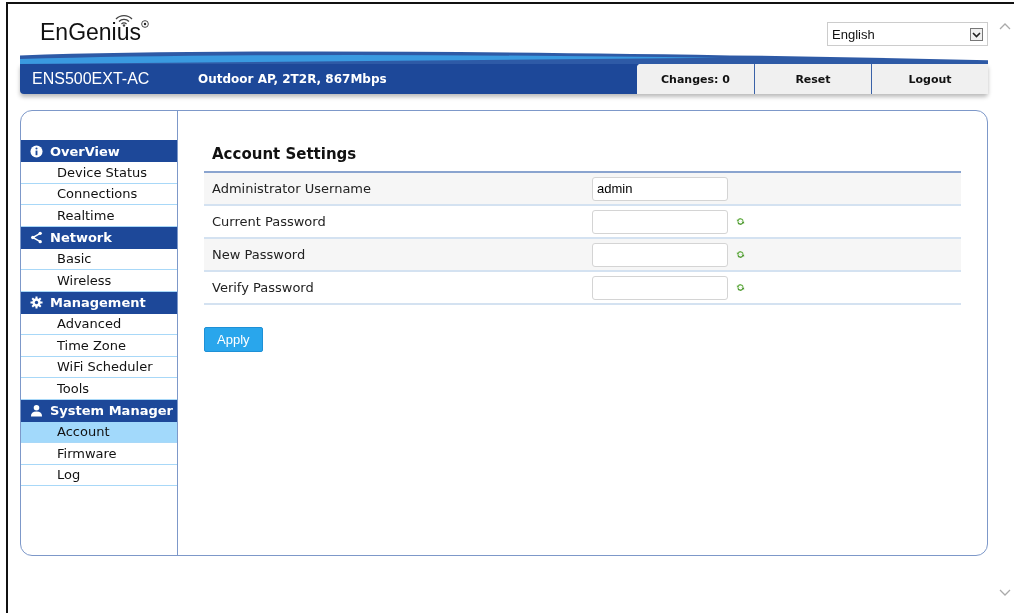  What do you see at coordinates (259, 254) in the screenshot?
I see `field-label: New Password` at bounding box center [259, 254].